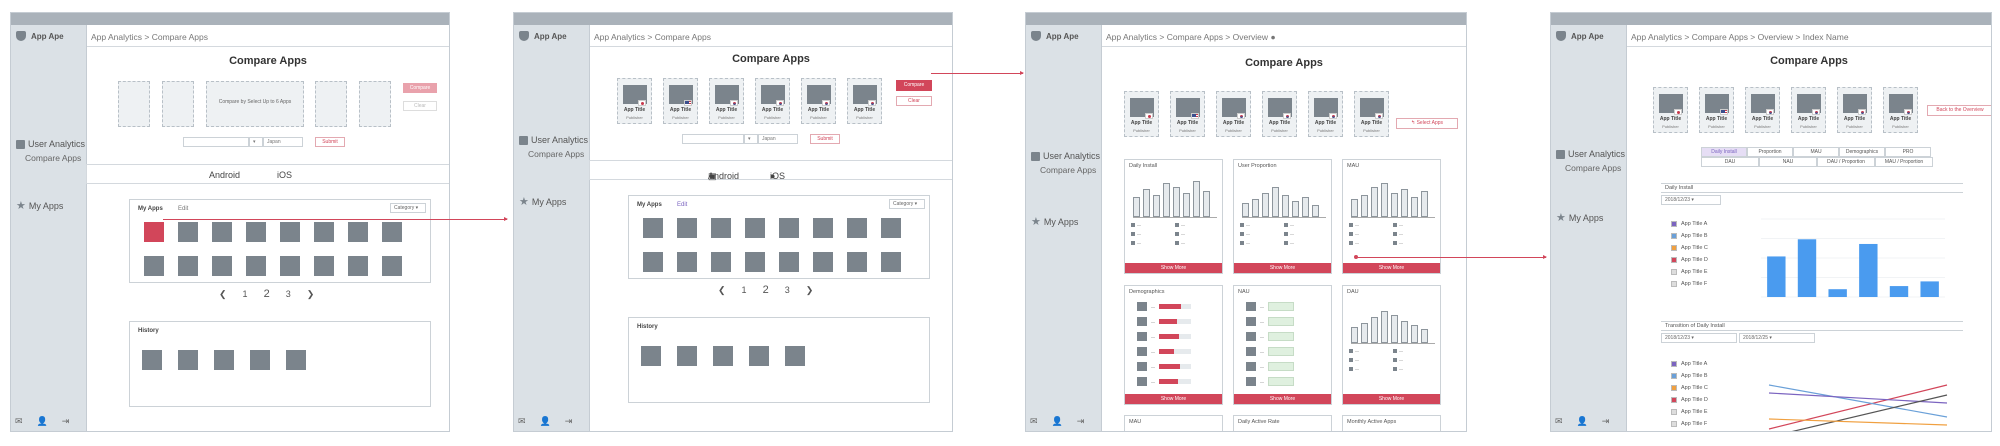 The width and height of the screenshot is (2000, 446). I want to click on tab-pro: PRO, so click(1908, 152).